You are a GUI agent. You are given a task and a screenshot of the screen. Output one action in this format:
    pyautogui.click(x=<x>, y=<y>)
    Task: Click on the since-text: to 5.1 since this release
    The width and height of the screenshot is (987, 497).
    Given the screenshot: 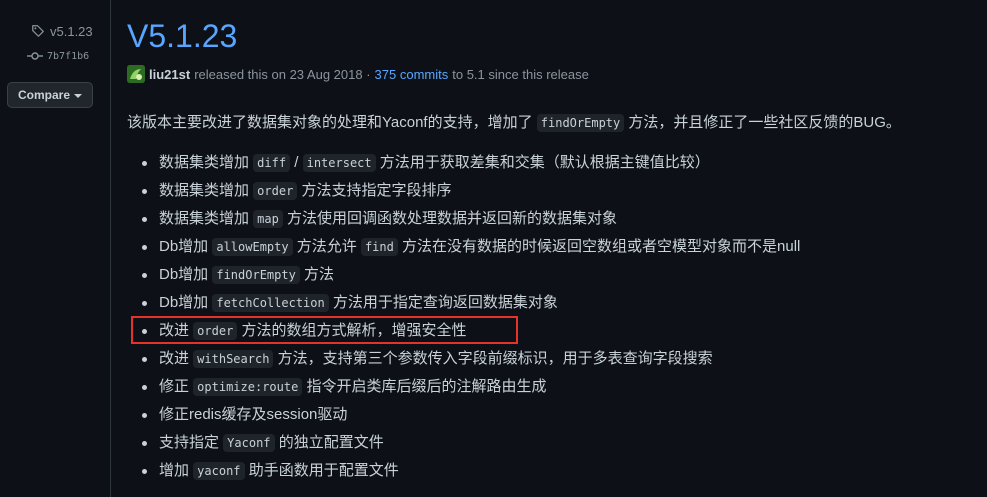 What is the action you would take?
    pyautogui.click(x=520, y=74)
    